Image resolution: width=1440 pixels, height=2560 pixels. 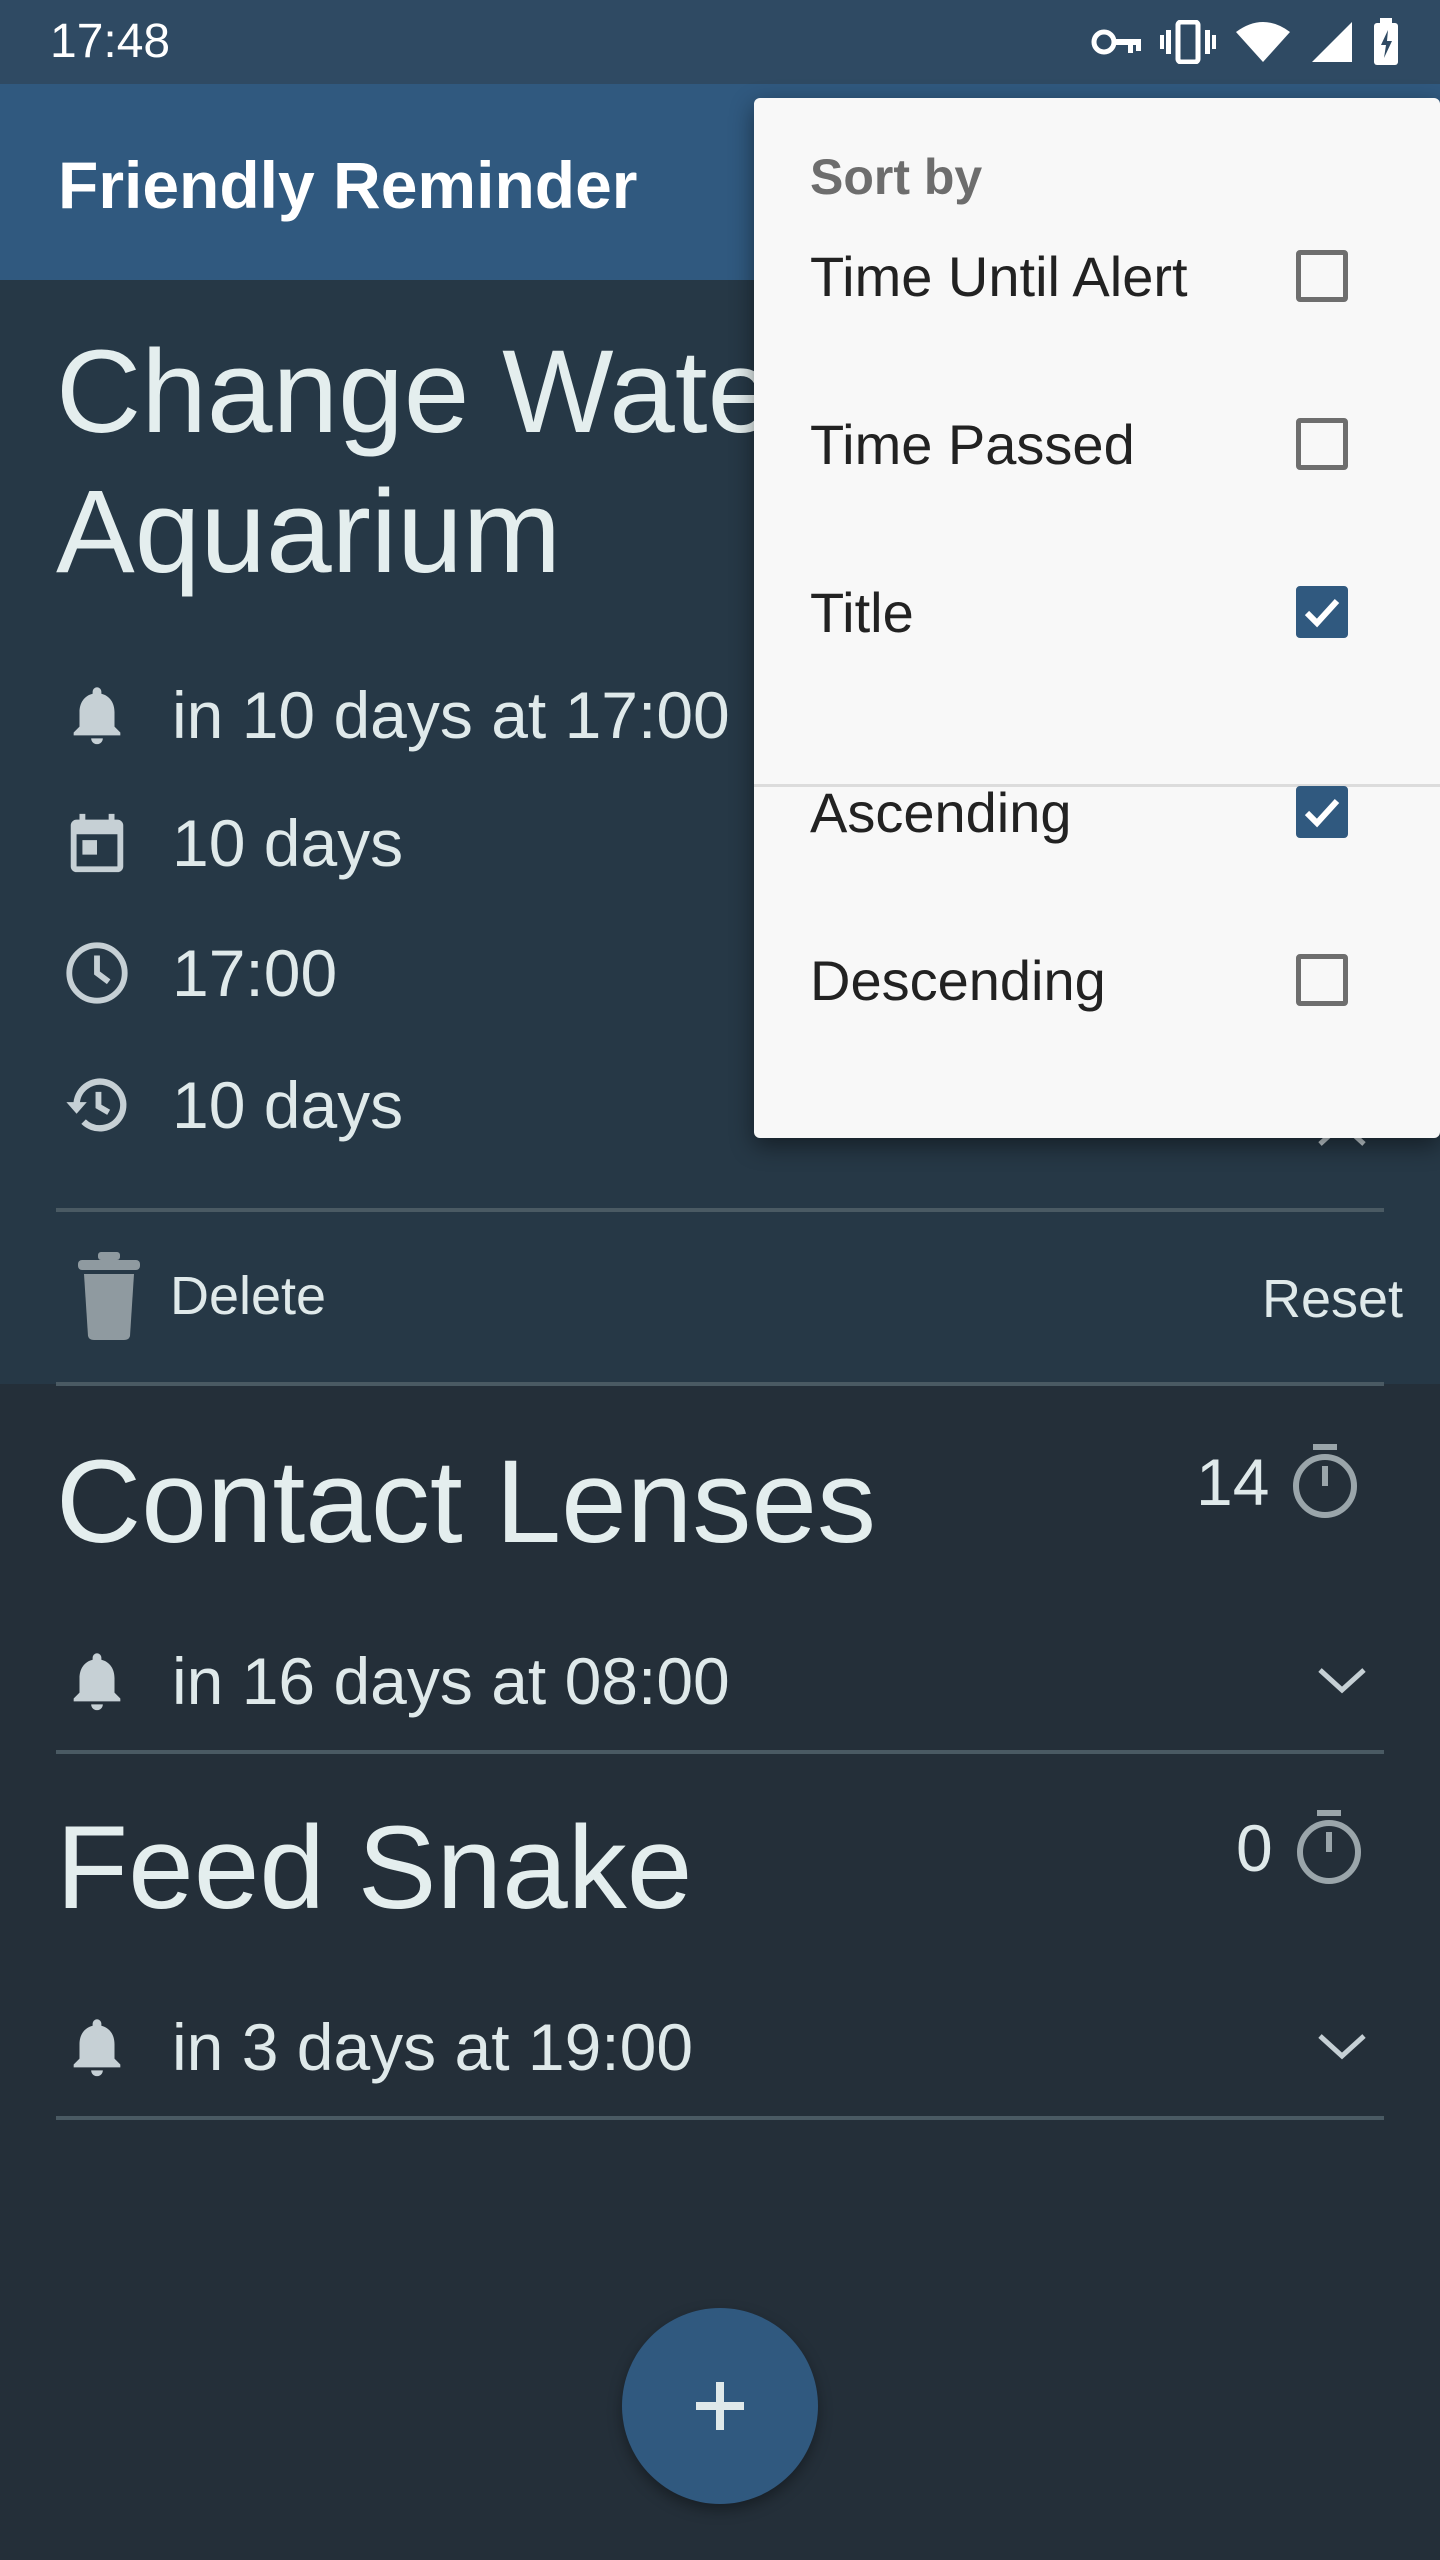 What do you see at coordinates (451, 715) in the screenshot?
I see `alert-text: in 10 days at 17:00` at bounding box center [451, 715].